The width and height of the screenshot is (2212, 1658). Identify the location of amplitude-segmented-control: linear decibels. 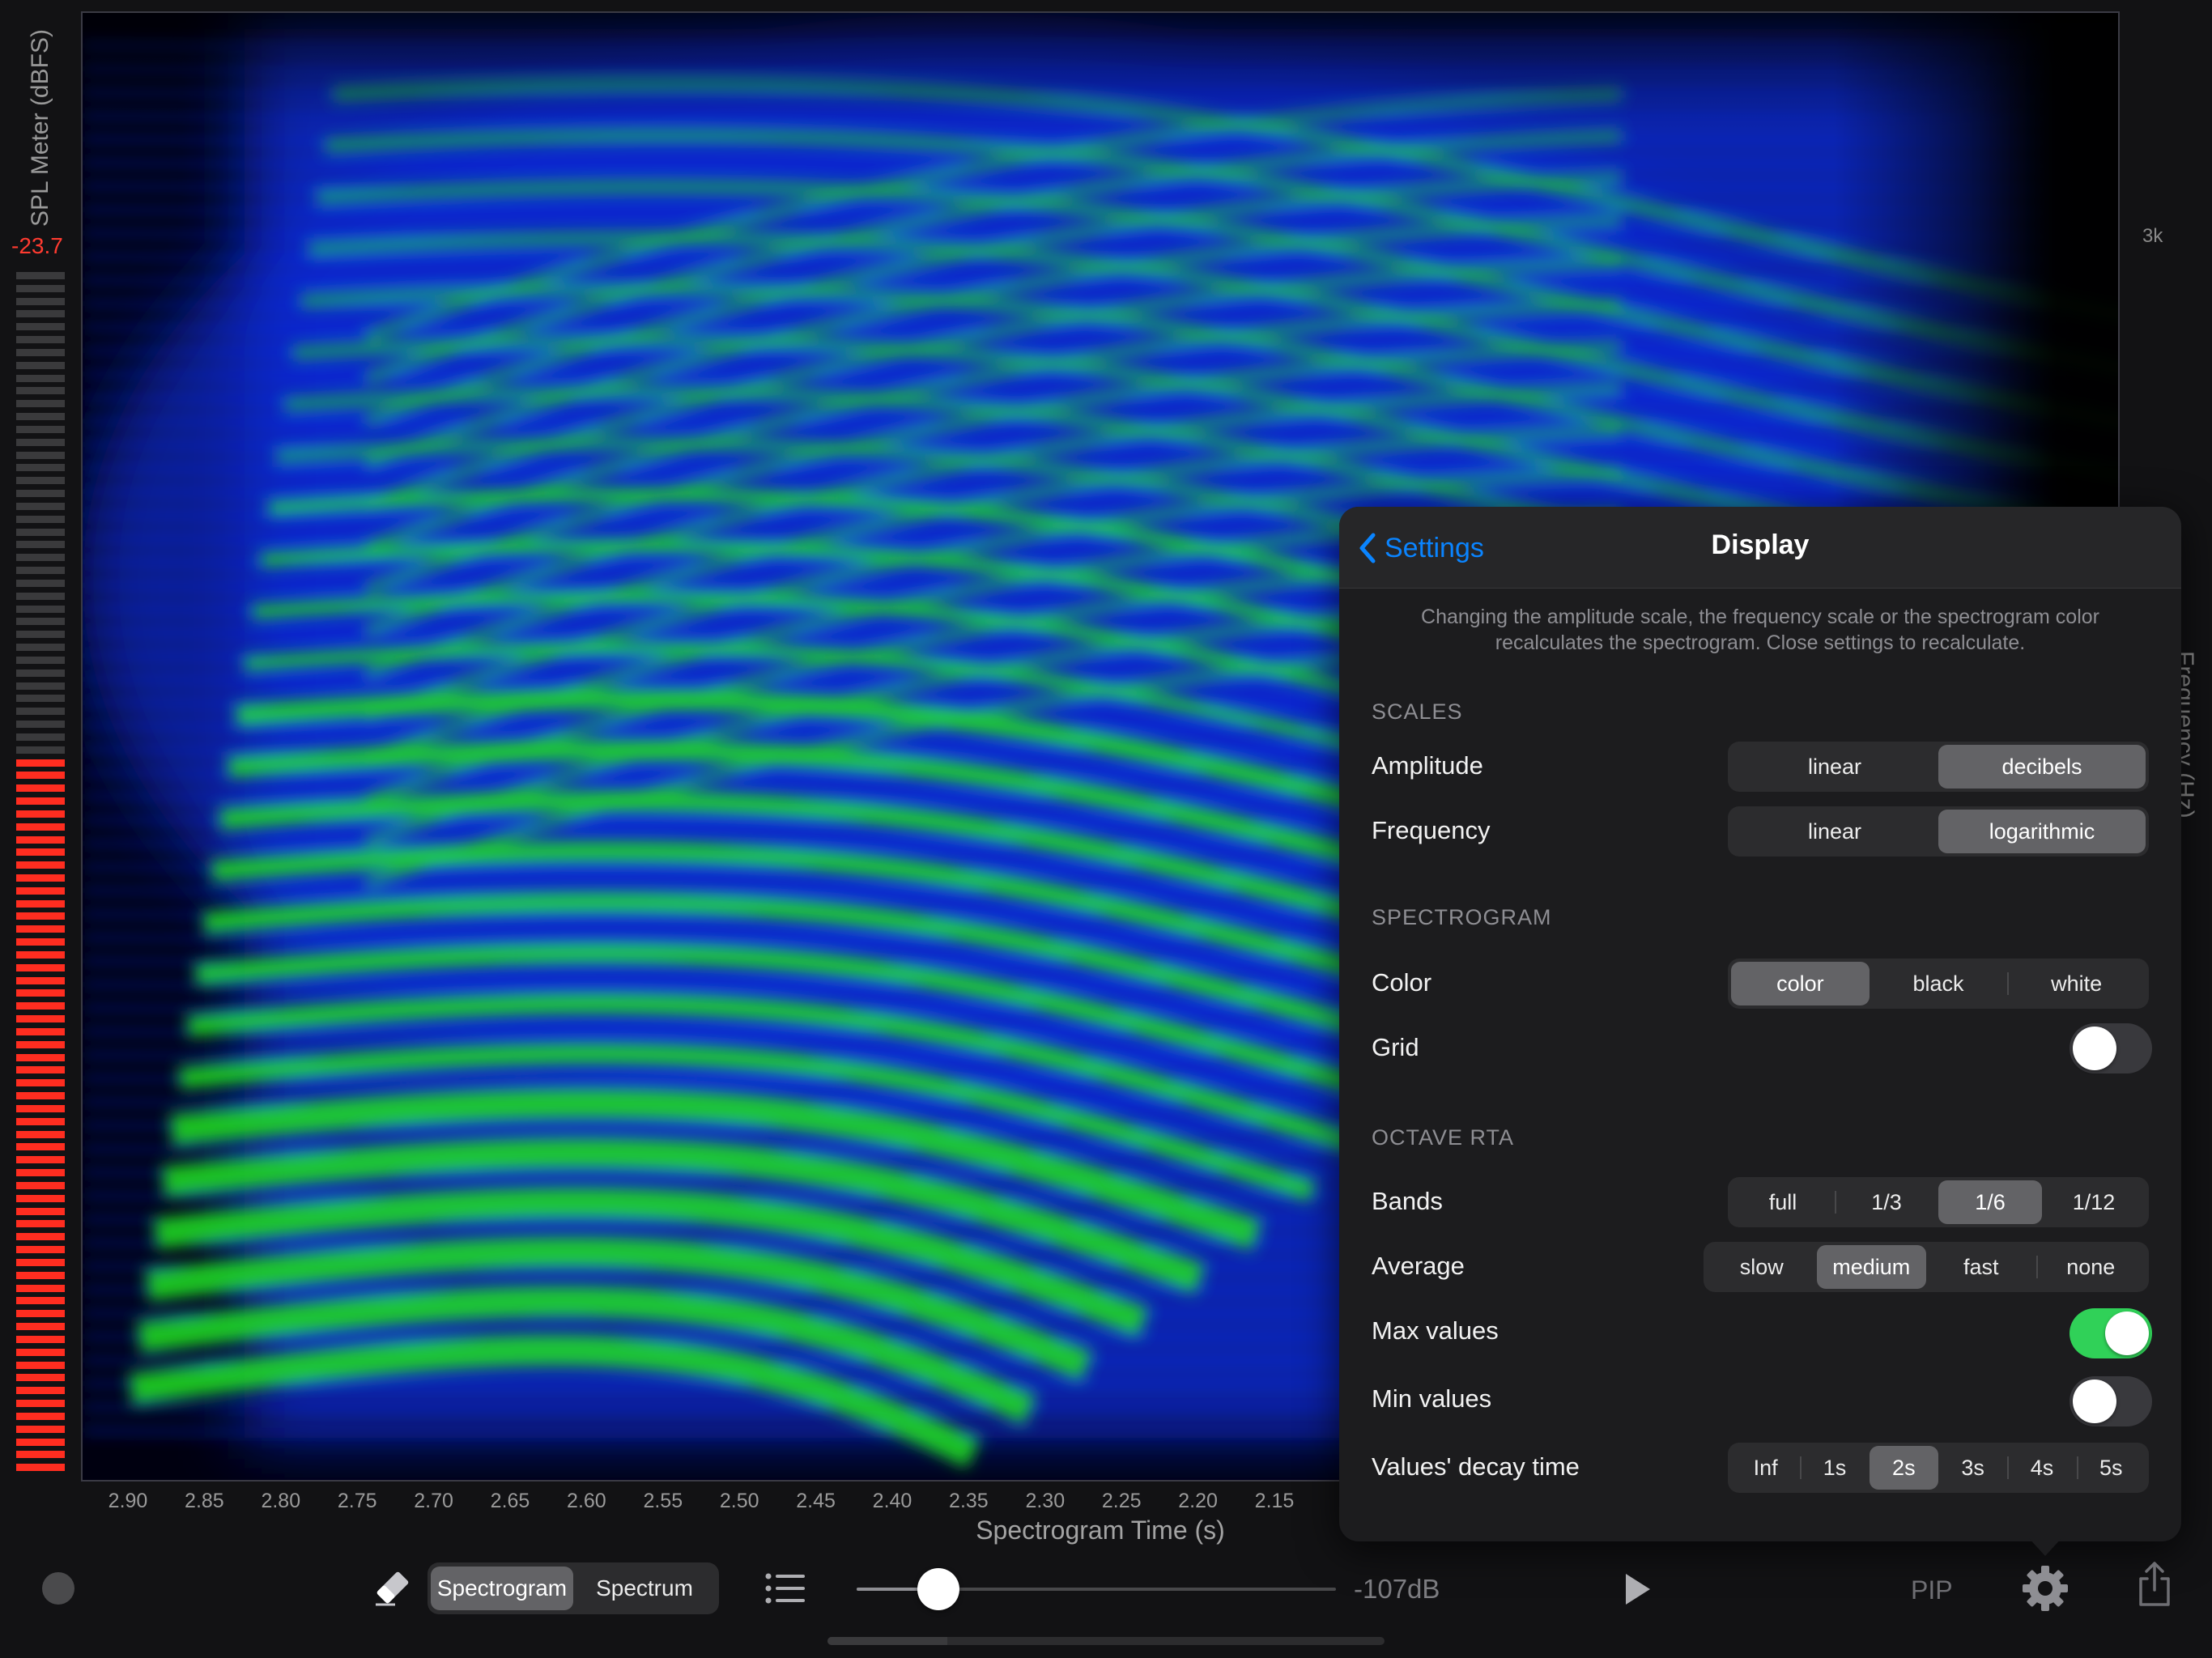
(1939, 767).